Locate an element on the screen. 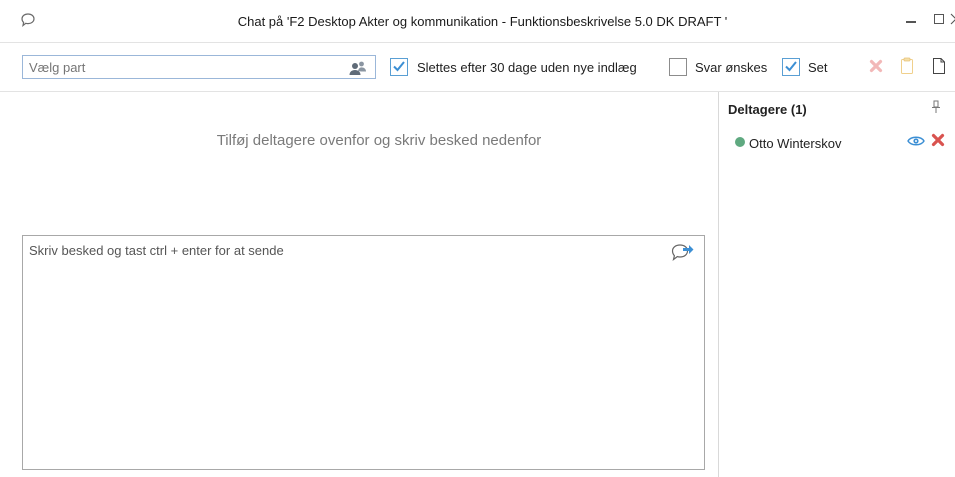 The width and height of the screenshot is (955, 477). reply-requested-label: Svar ønskes is located at coordinates (731, 67).